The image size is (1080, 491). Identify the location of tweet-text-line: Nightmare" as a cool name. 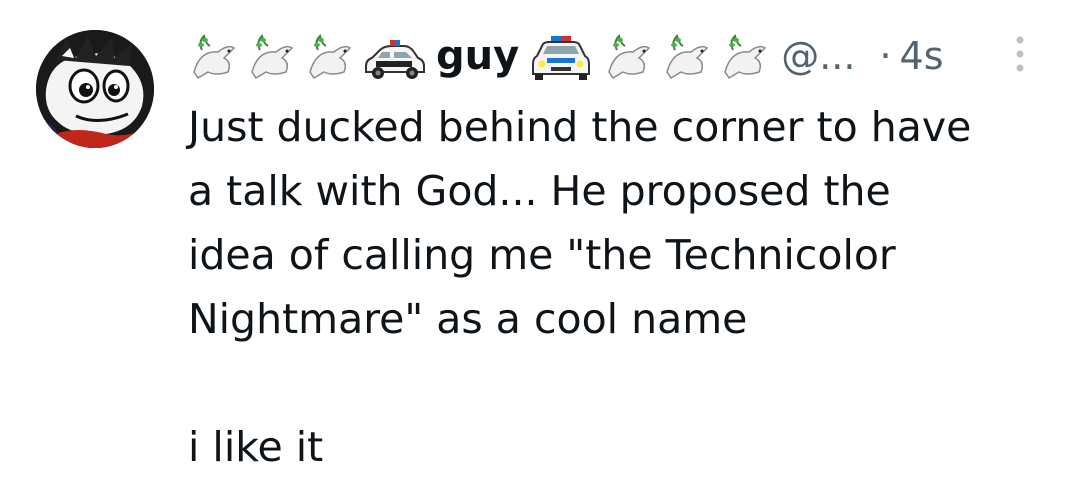
(468, 319).